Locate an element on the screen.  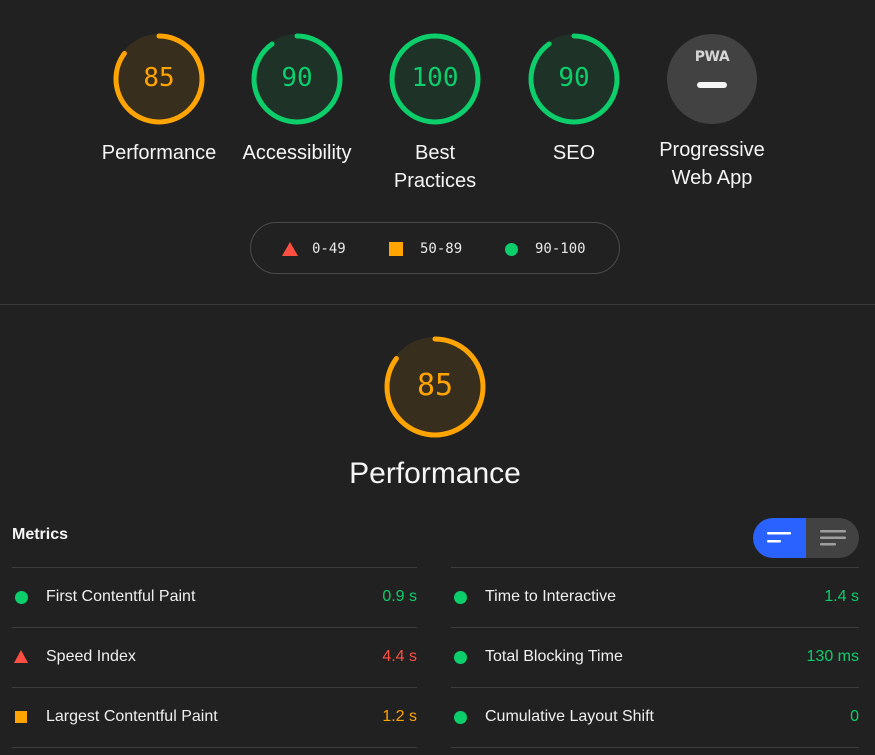
gauge-accessibility: 90 Accessibility is located at coordinates (297, 99).